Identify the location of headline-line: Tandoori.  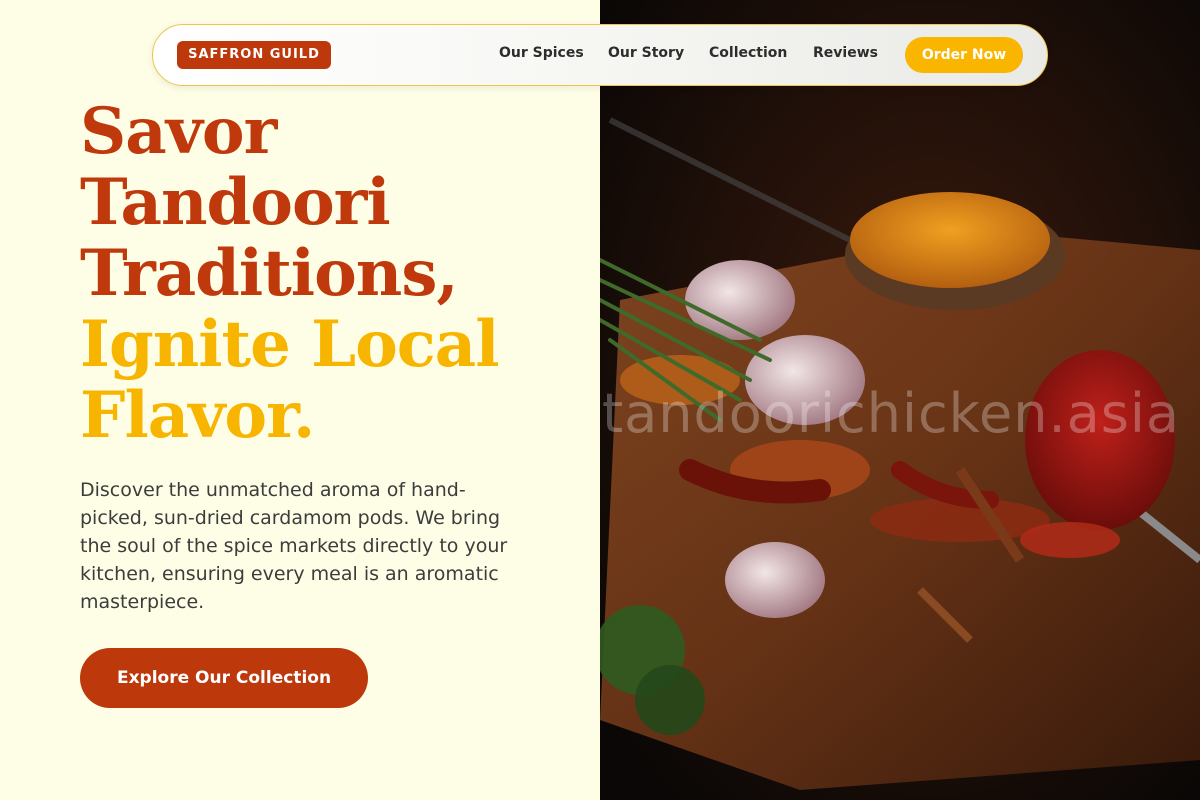
(235, 202).